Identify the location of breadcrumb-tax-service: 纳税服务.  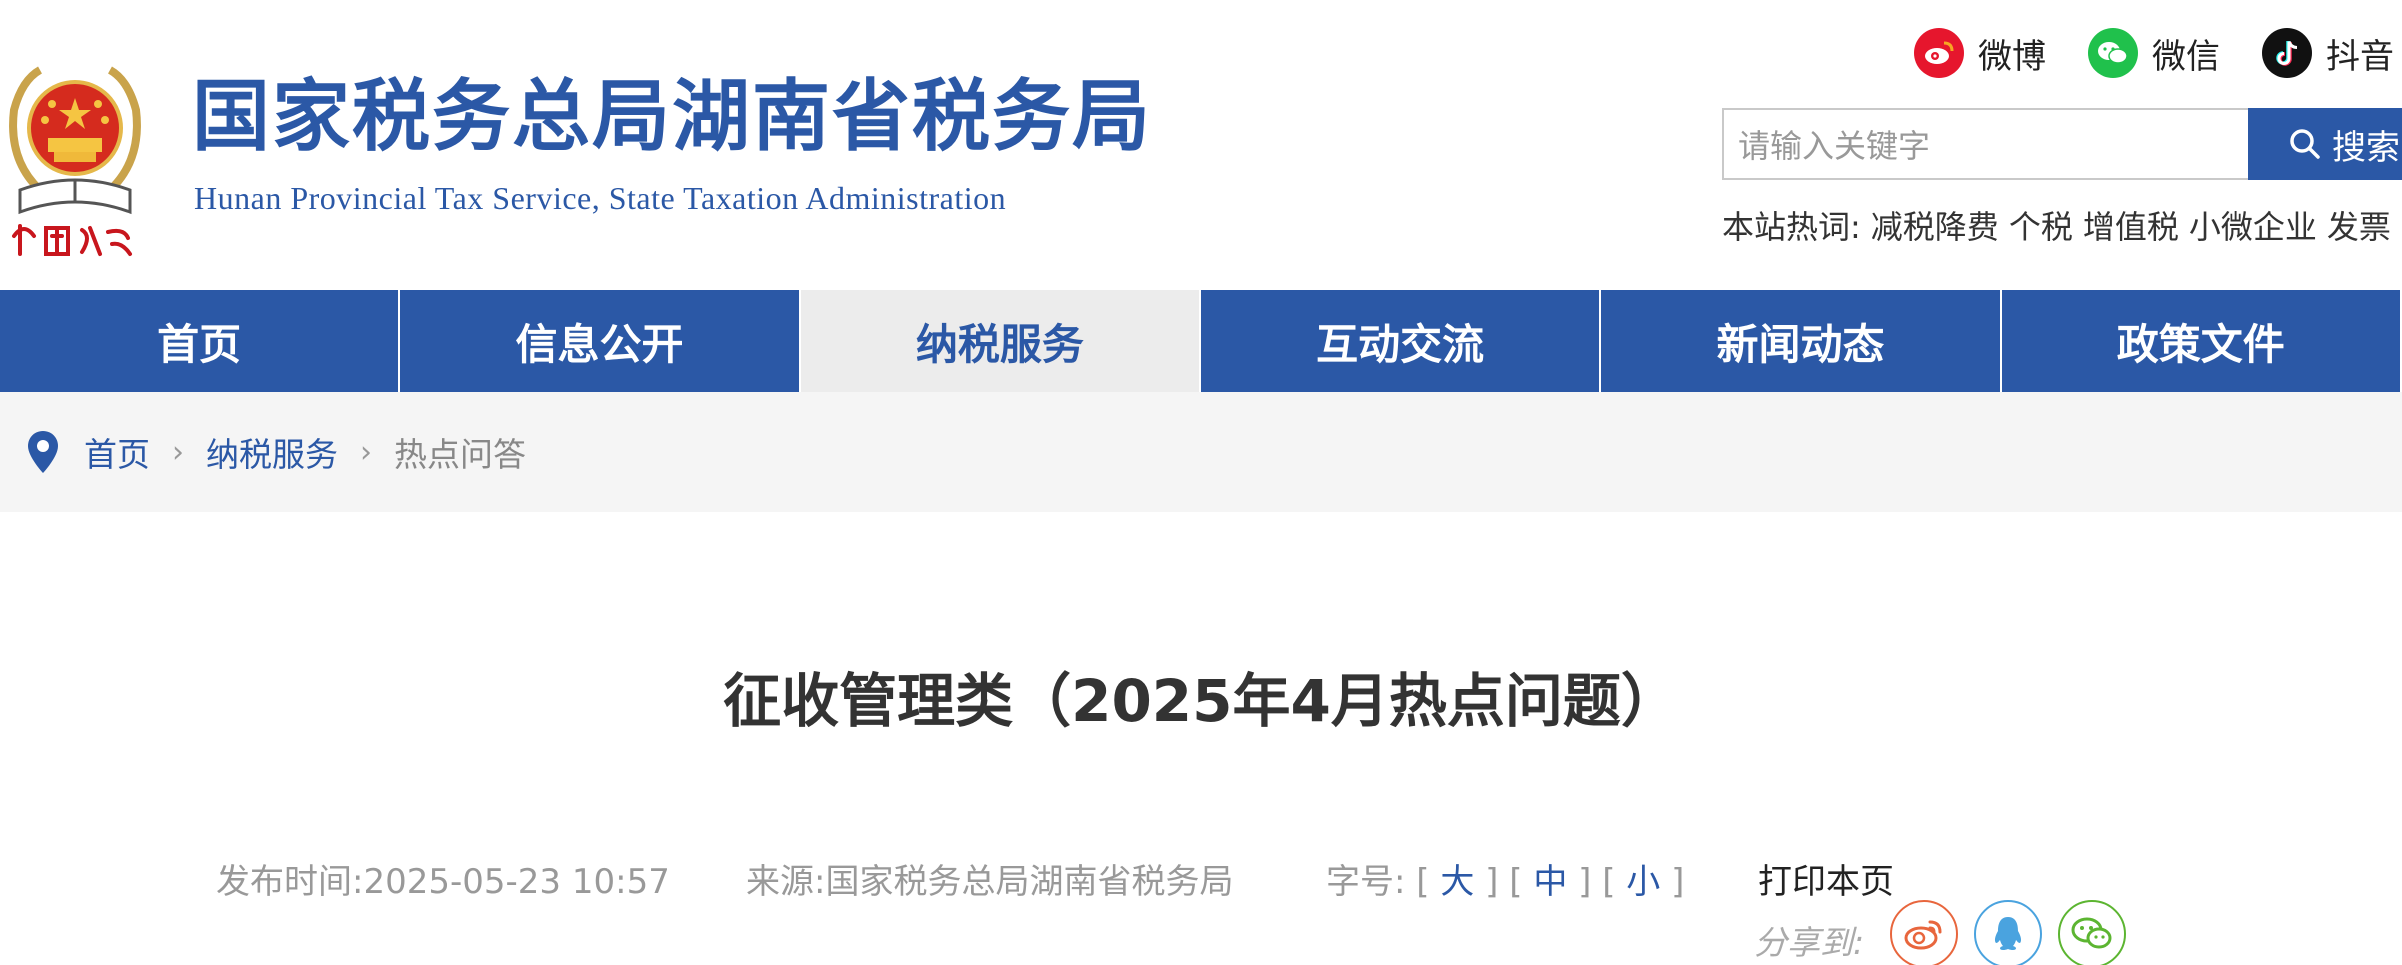
(272, 452).